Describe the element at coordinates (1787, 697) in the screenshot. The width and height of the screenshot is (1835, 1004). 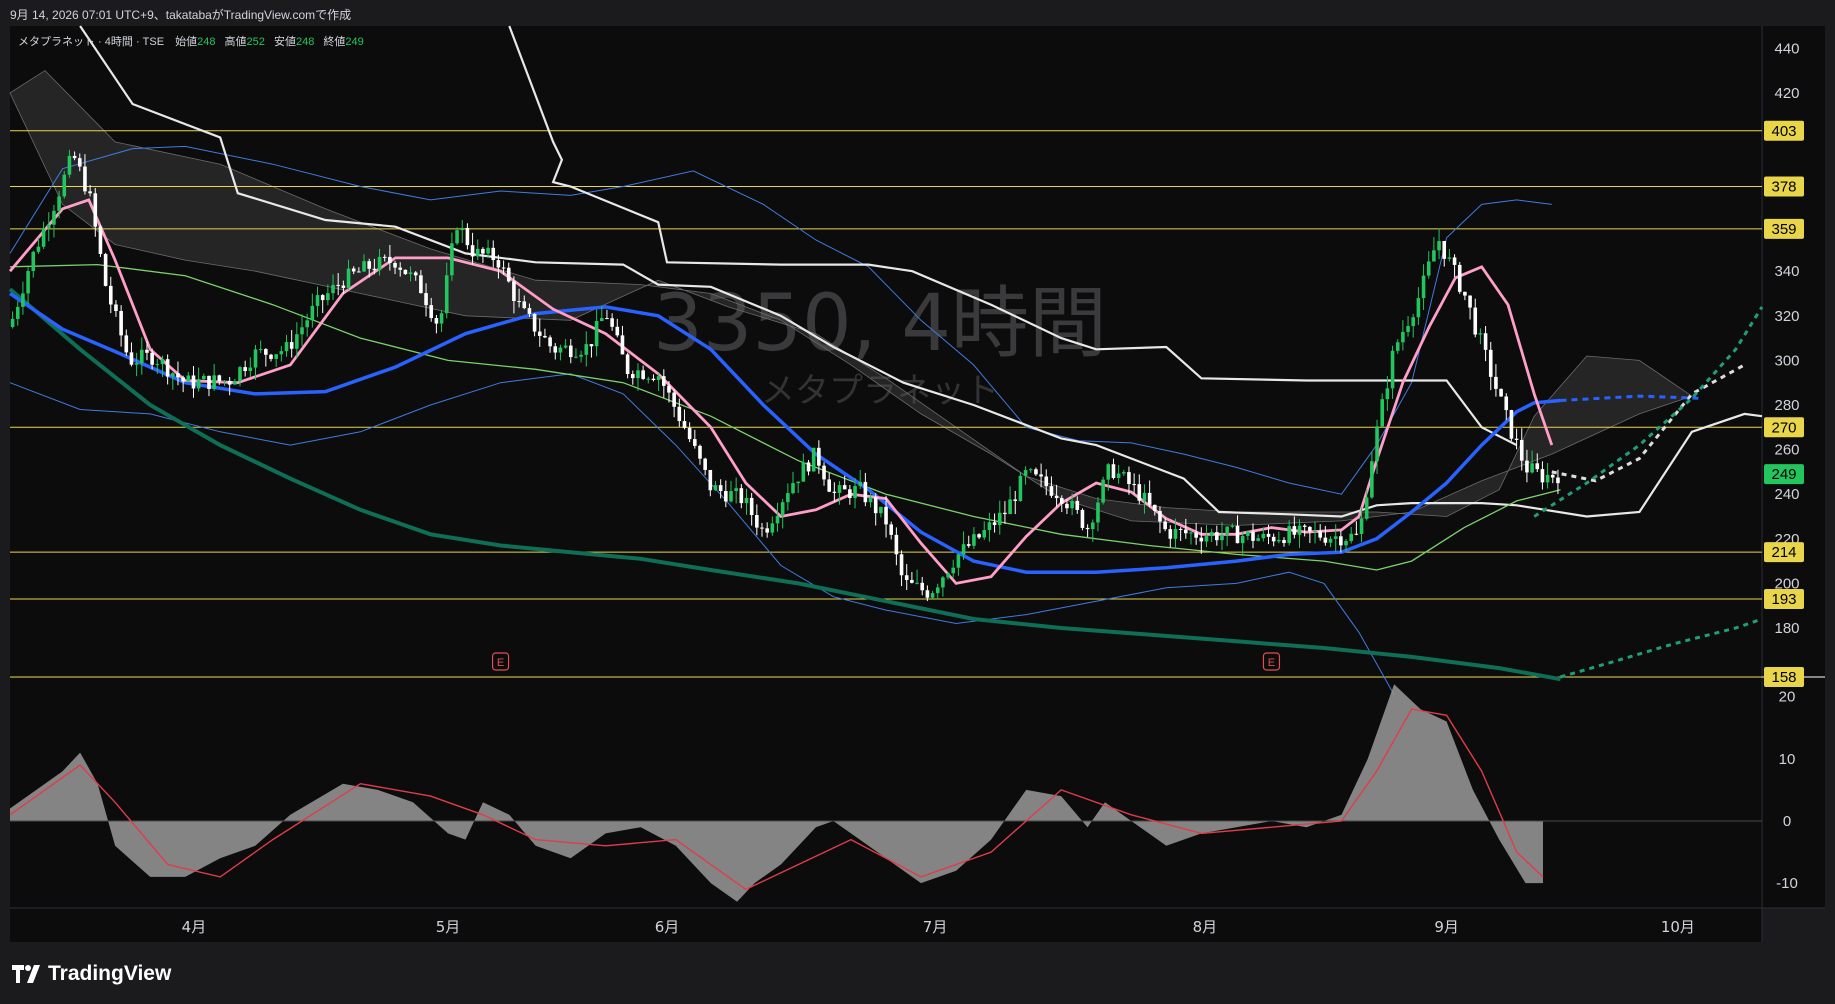
I see `macd-tick-label: 20` at that location.